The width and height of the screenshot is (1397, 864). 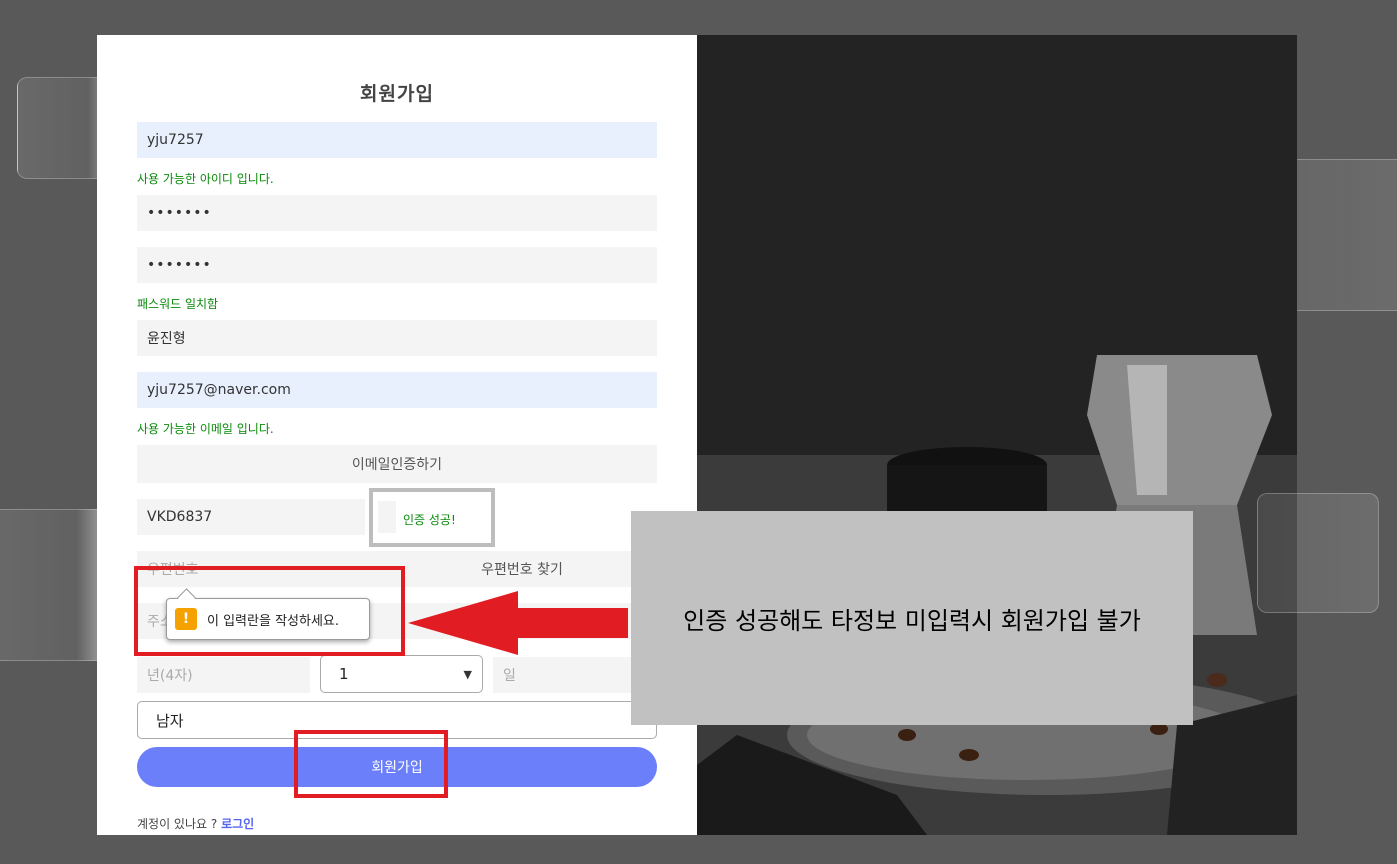 What do you see at coordinates (397, 213) in the screenshot?
I see `password-input: •••••••` at bounding box center [397, 213].